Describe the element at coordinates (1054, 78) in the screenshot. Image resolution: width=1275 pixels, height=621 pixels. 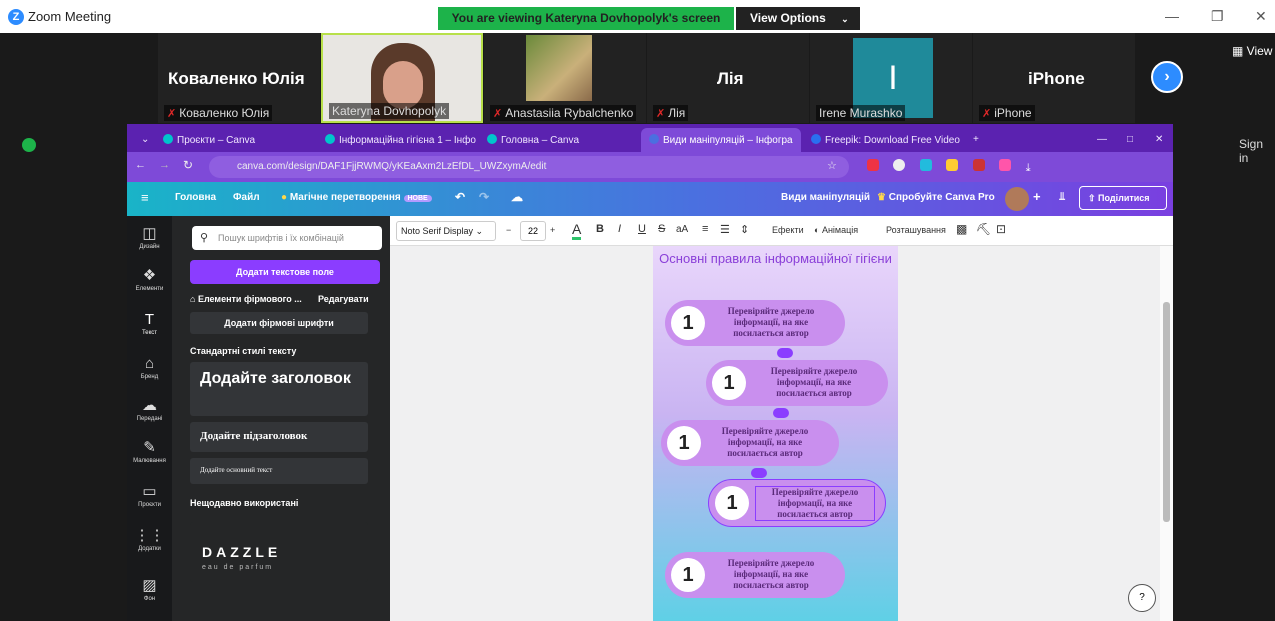
I see `participant-tile: iPhone ✗ iPhone` at that location.